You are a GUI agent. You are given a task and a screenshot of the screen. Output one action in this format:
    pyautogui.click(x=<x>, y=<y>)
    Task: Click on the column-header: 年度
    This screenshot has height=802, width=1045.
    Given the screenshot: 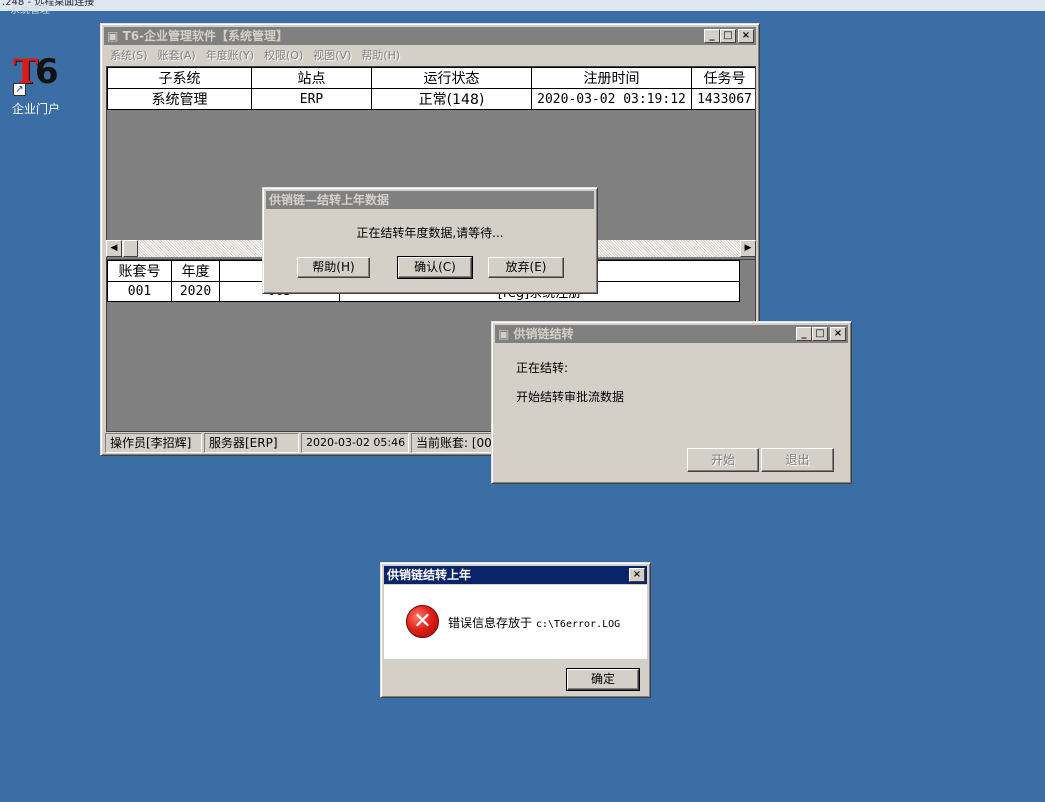 What is the action you would take?
    pyautogui.click(x=195, y=271)
    